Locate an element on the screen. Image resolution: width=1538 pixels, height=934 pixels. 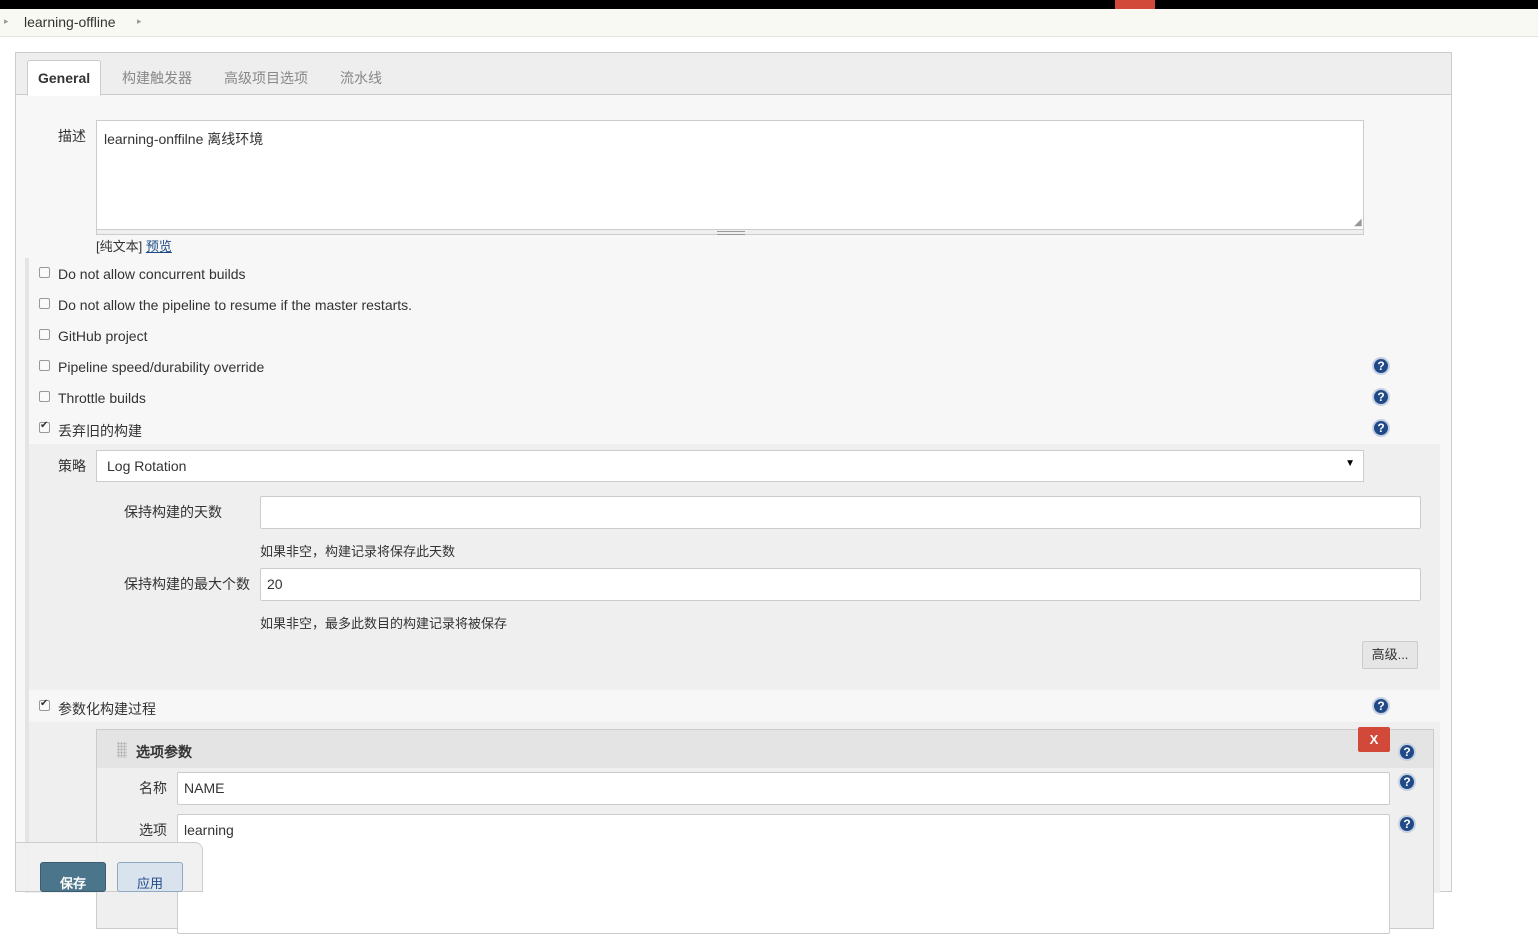
strategy-select: Log Rotation ▼ is located at coordinates (730, 466).